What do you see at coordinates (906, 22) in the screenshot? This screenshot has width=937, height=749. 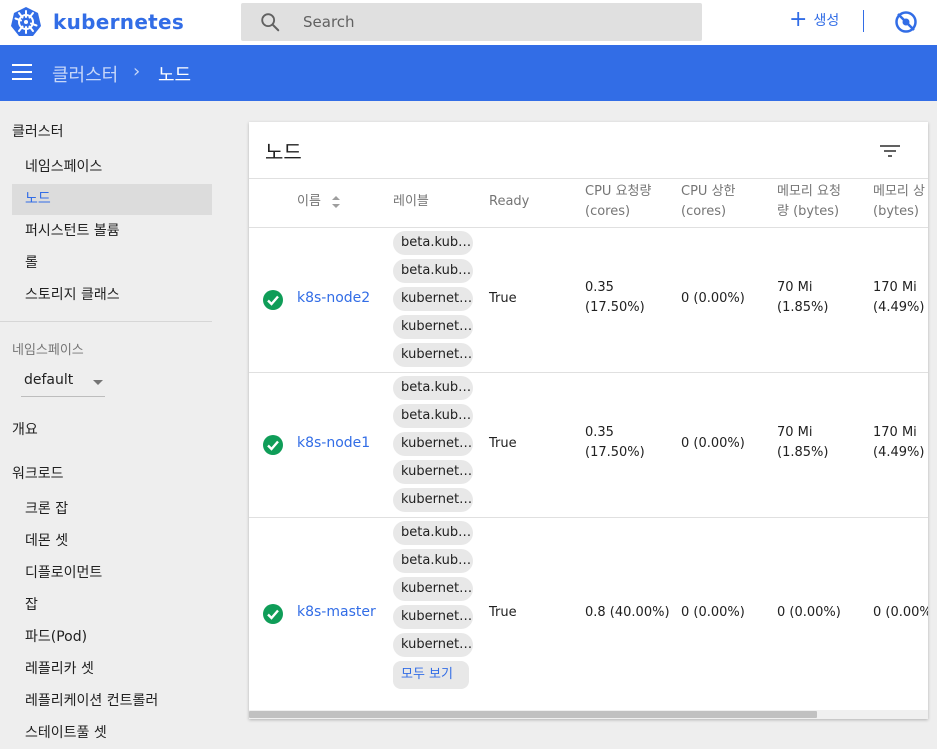 I see `visibility-off-icon` at bounding box center [906, 22].